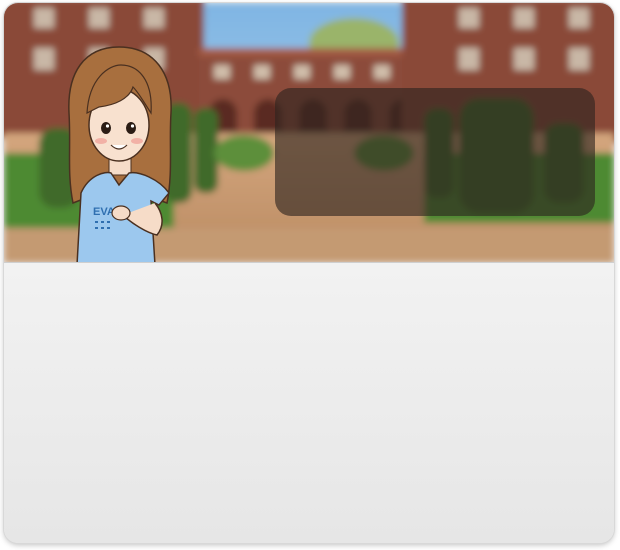 This screenshot has height=550, width=620. Describe the element at coordinates (435, 152) in the screenshot. I see `dialogue-box` at that location.